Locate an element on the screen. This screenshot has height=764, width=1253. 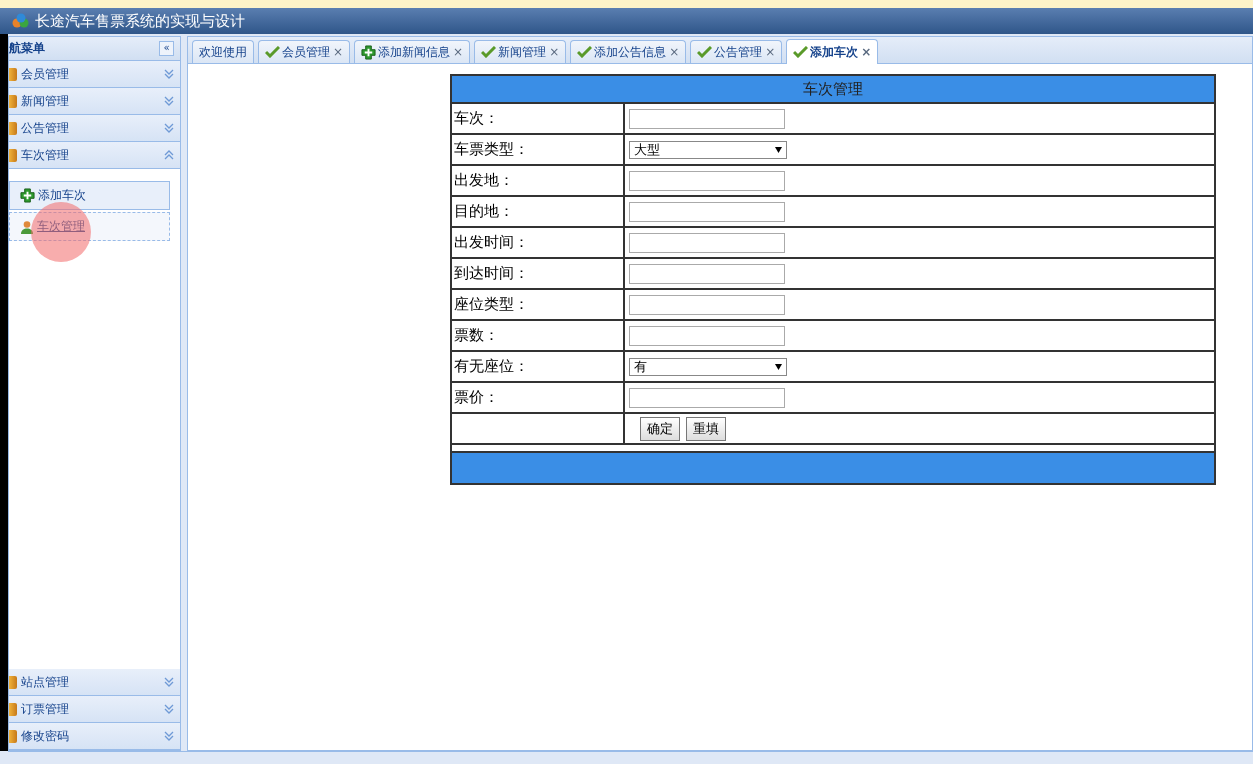
tab: 添加车次 × is located at coordinates (832, 51).